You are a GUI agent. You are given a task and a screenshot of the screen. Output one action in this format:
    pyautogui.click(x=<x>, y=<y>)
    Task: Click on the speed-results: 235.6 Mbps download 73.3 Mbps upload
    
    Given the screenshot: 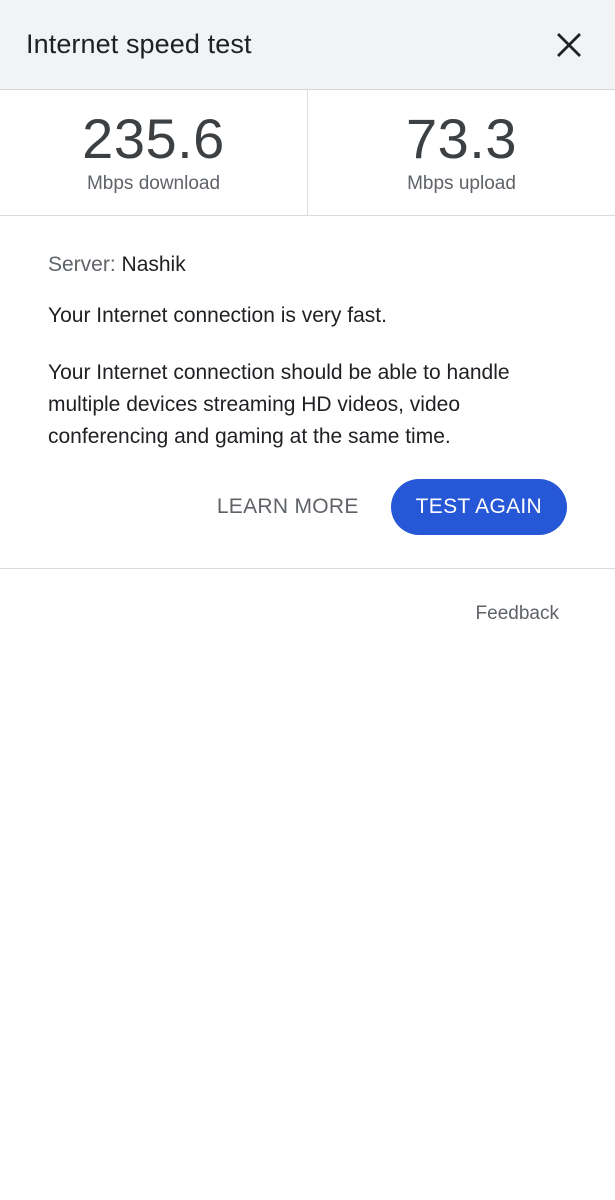 What is the action you would take?
    pyautogui.click(x=307, y=153)
    